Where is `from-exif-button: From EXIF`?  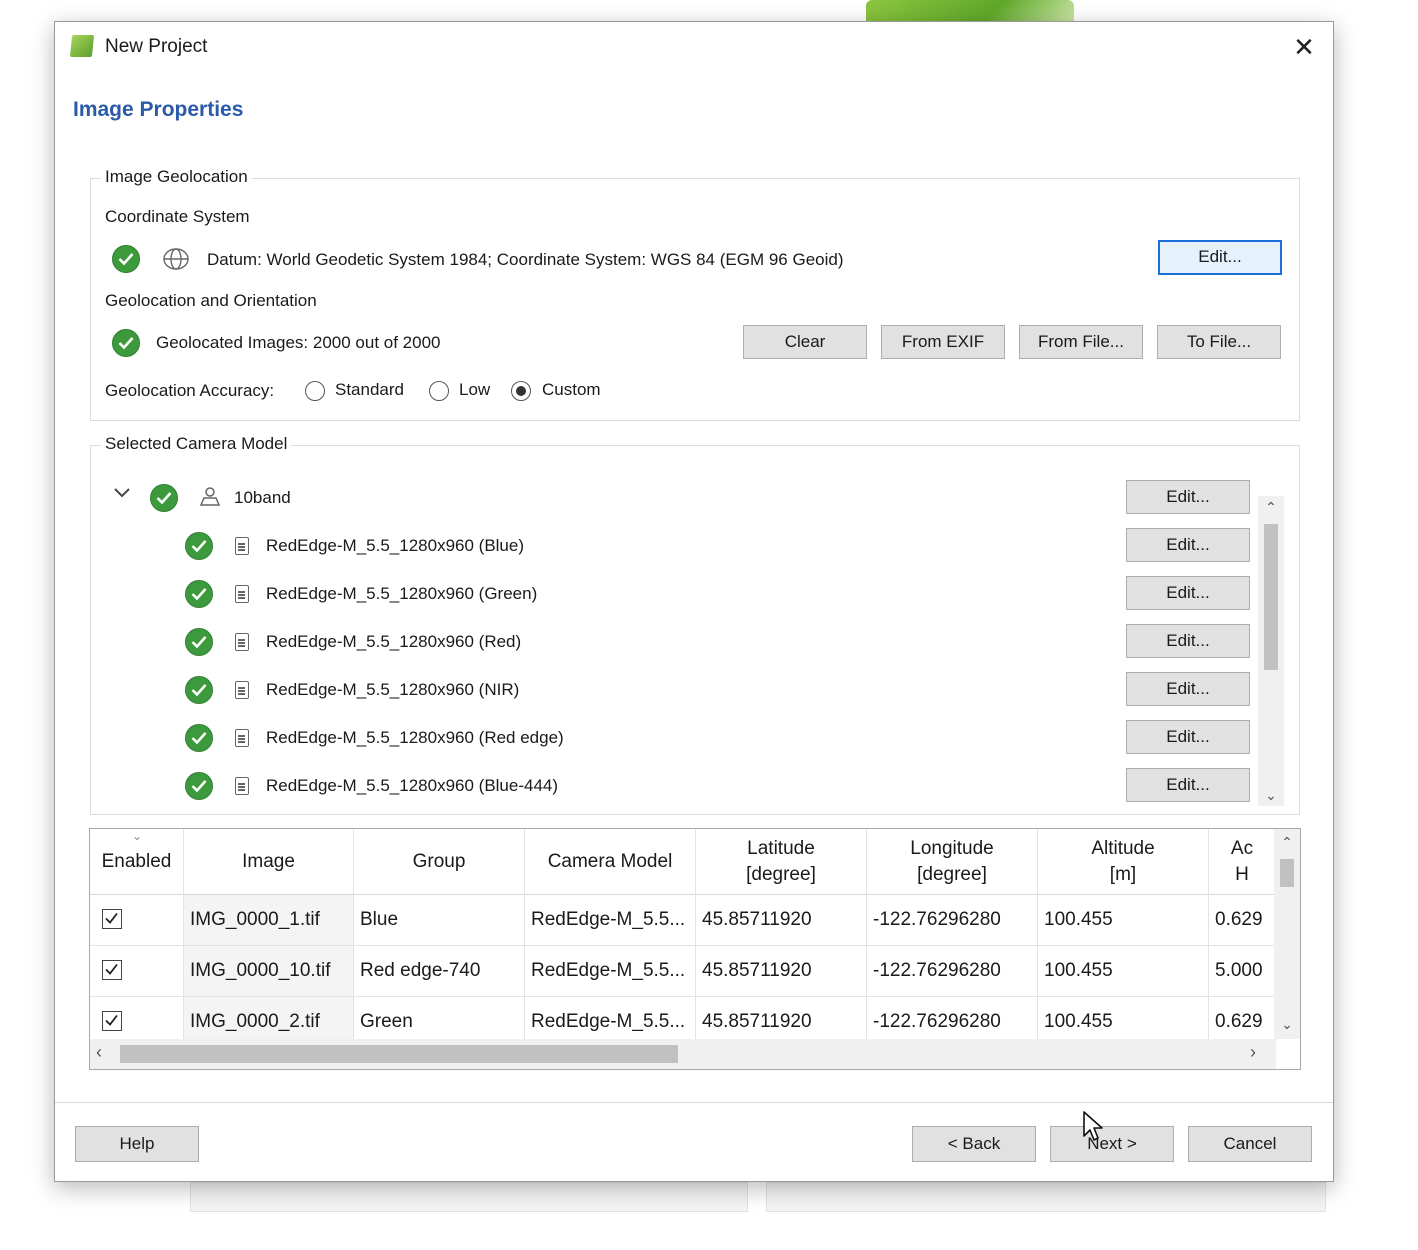
from-exif-button: From EXIF is located at coordinates (943, 342).